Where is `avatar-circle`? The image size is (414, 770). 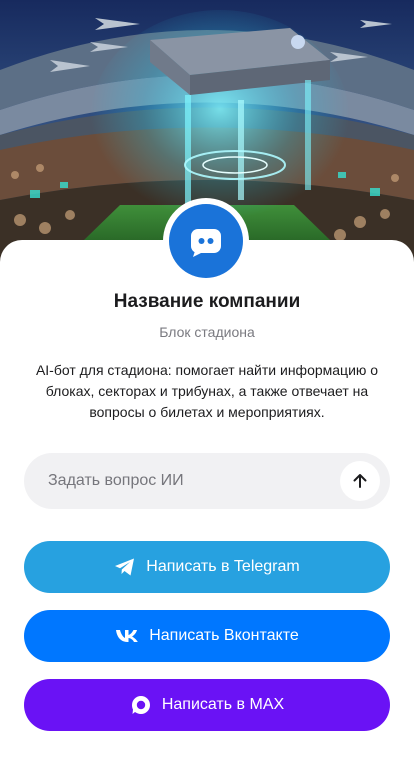
avatar-circle is located at coordinates (206, 241).